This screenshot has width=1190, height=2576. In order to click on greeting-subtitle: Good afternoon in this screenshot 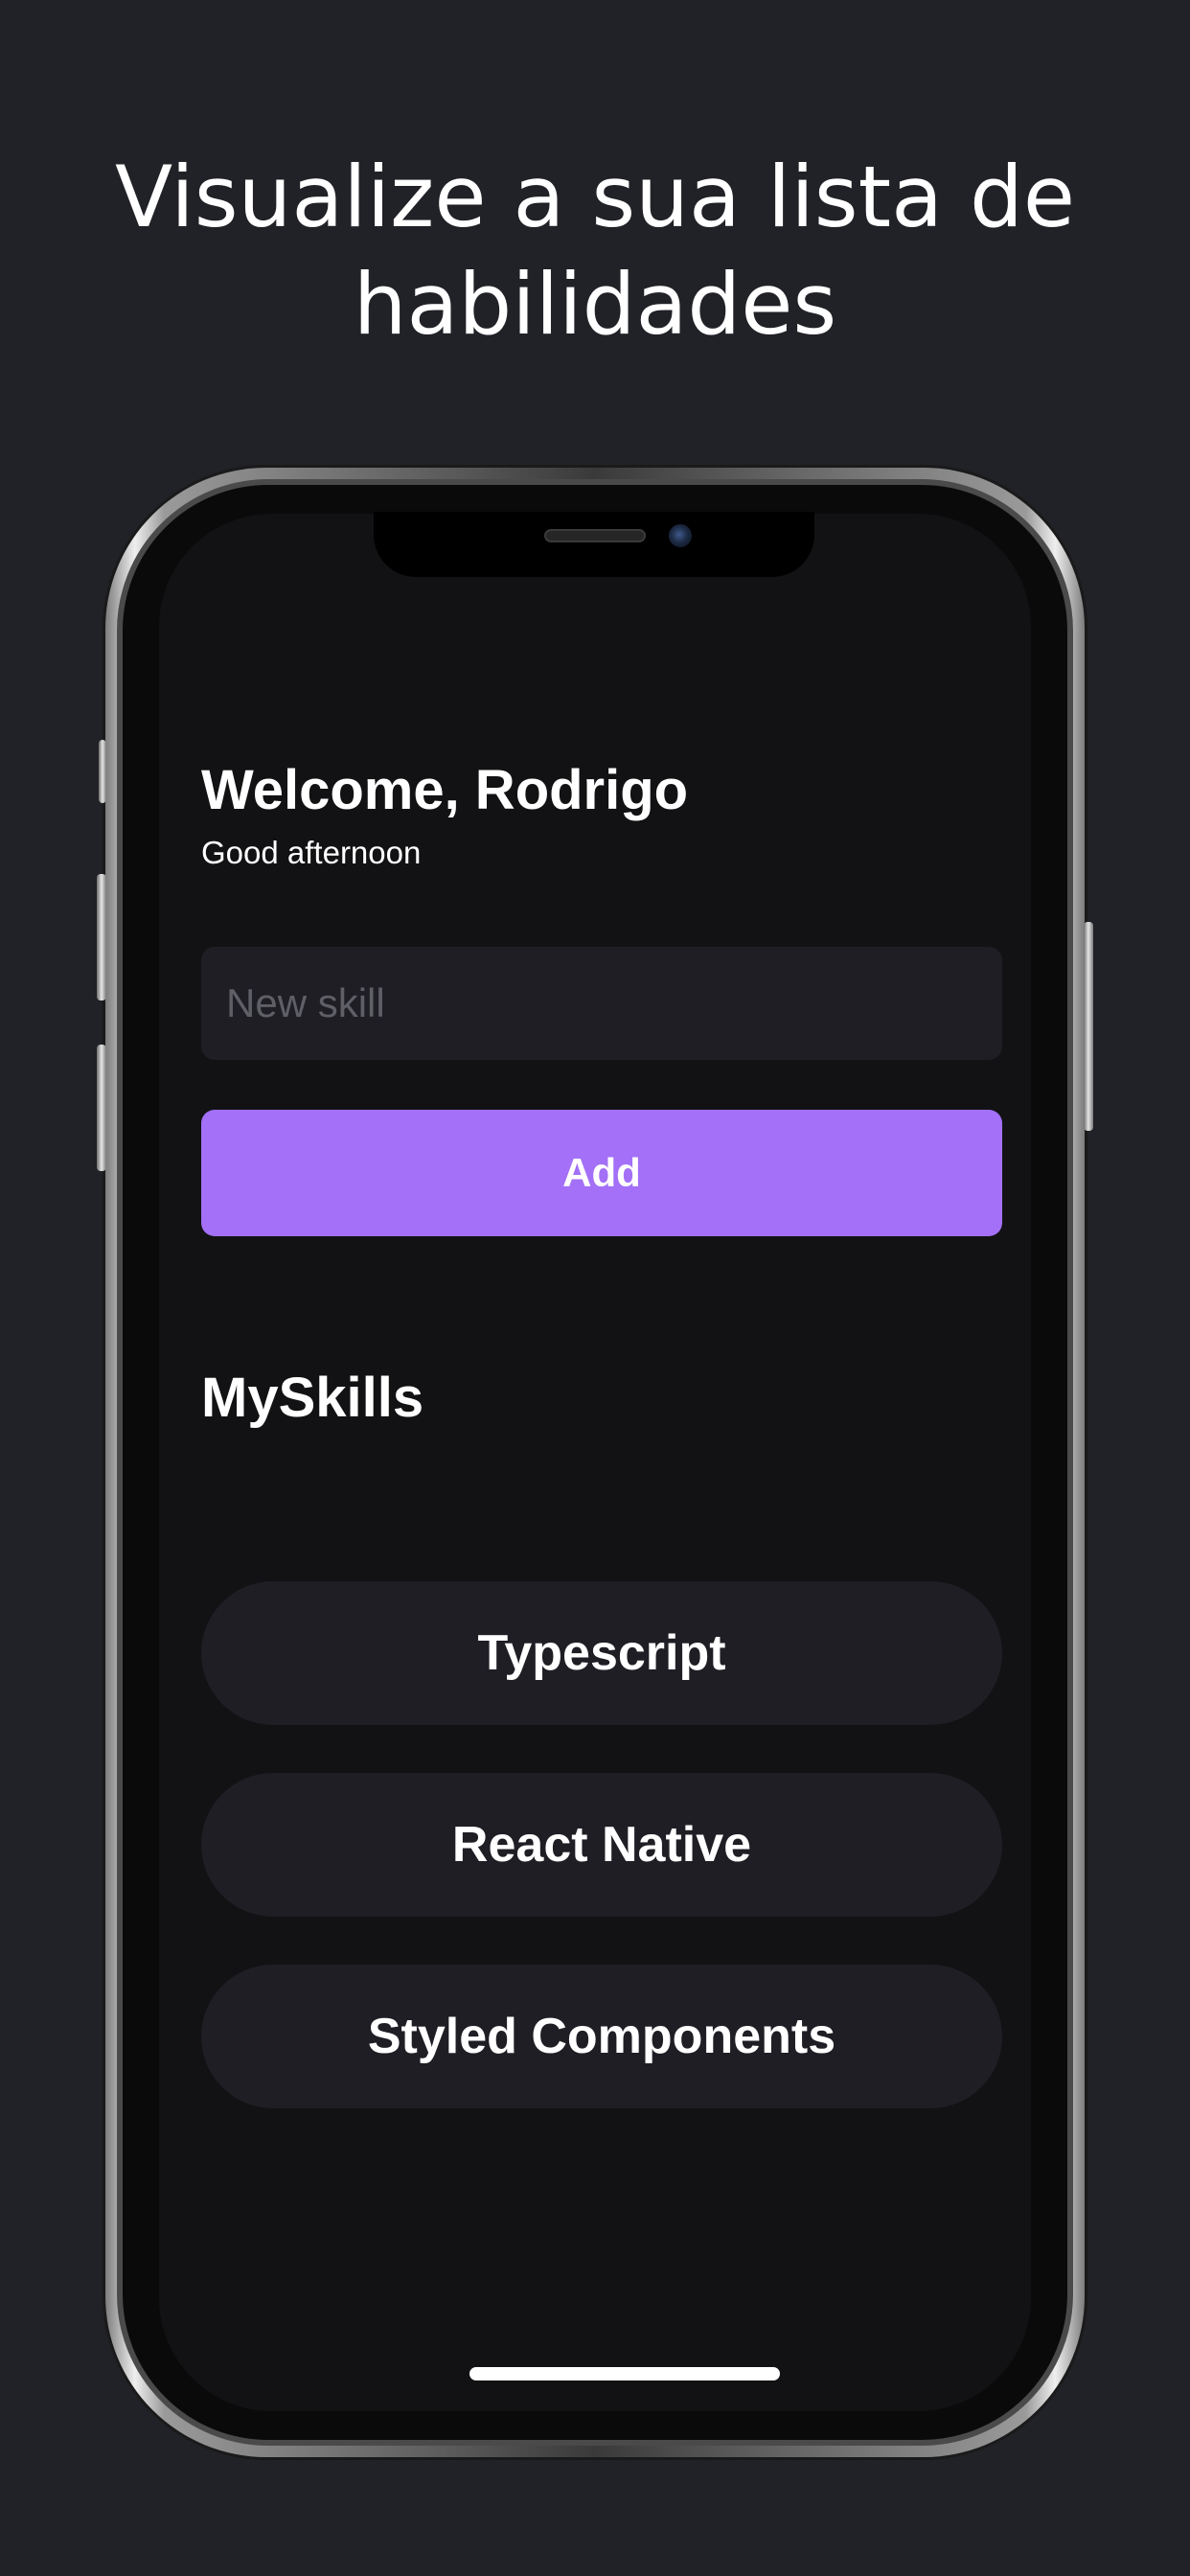, I will do `click(311, 852)`.